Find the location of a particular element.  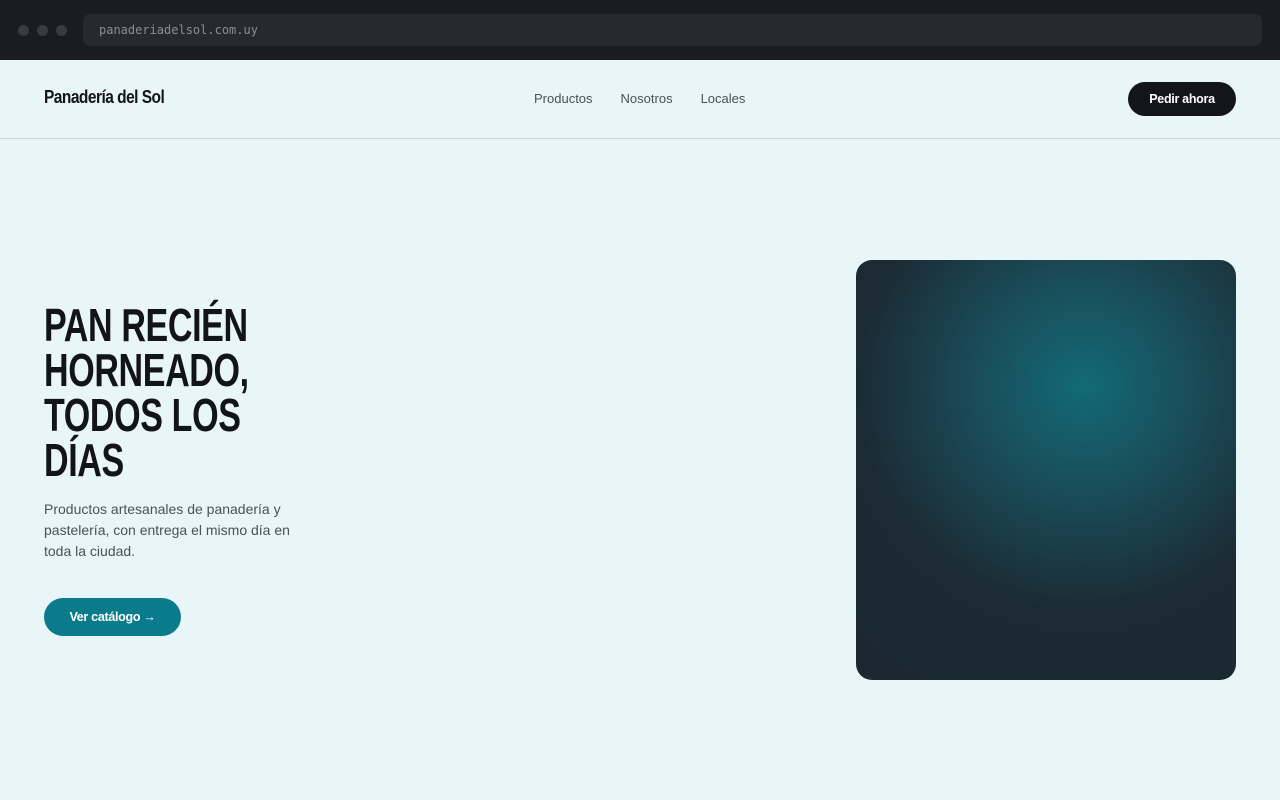

nav-link-nosotros: Nosotros is located at coordinates (647, 98).